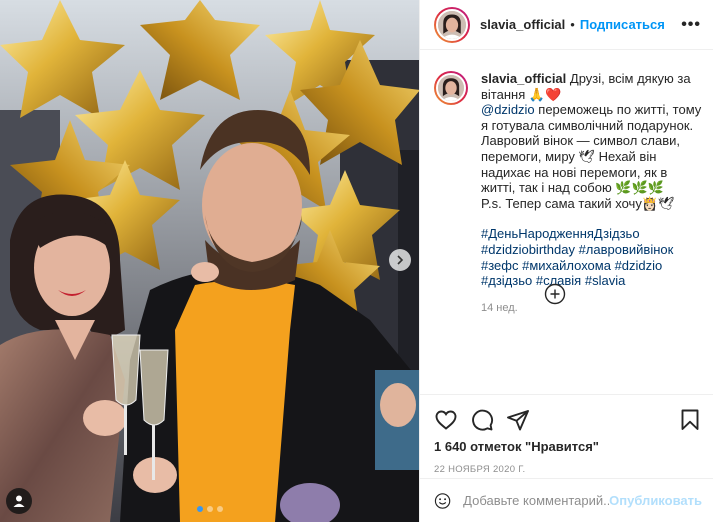 This screenshot has width=713, height=522. I want to click on follow-button: Подписаться, so click(622, 24).